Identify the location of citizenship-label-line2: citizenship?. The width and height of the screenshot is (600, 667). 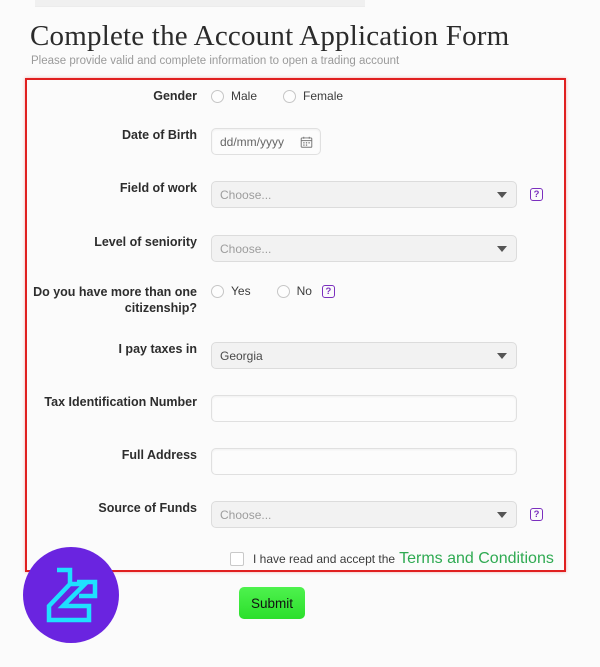
(160, 308).